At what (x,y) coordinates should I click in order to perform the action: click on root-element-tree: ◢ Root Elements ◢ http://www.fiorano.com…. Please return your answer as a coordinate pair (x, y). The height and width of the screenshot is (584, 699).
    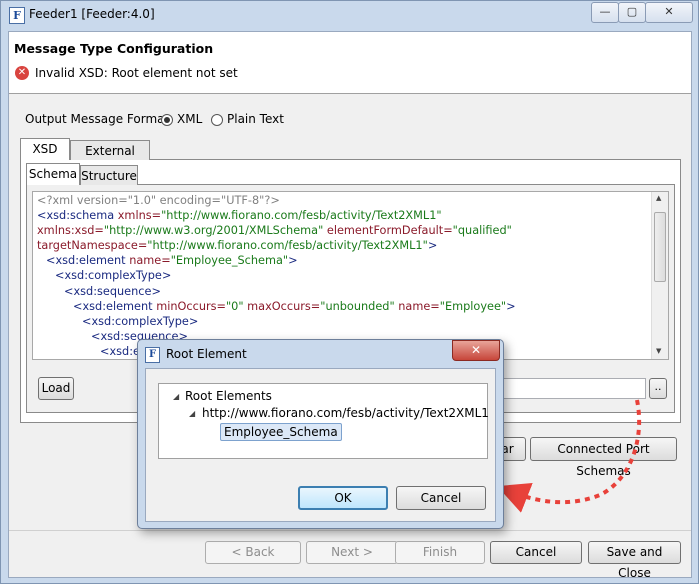
    Looking at the image, I should click on (323, 421).